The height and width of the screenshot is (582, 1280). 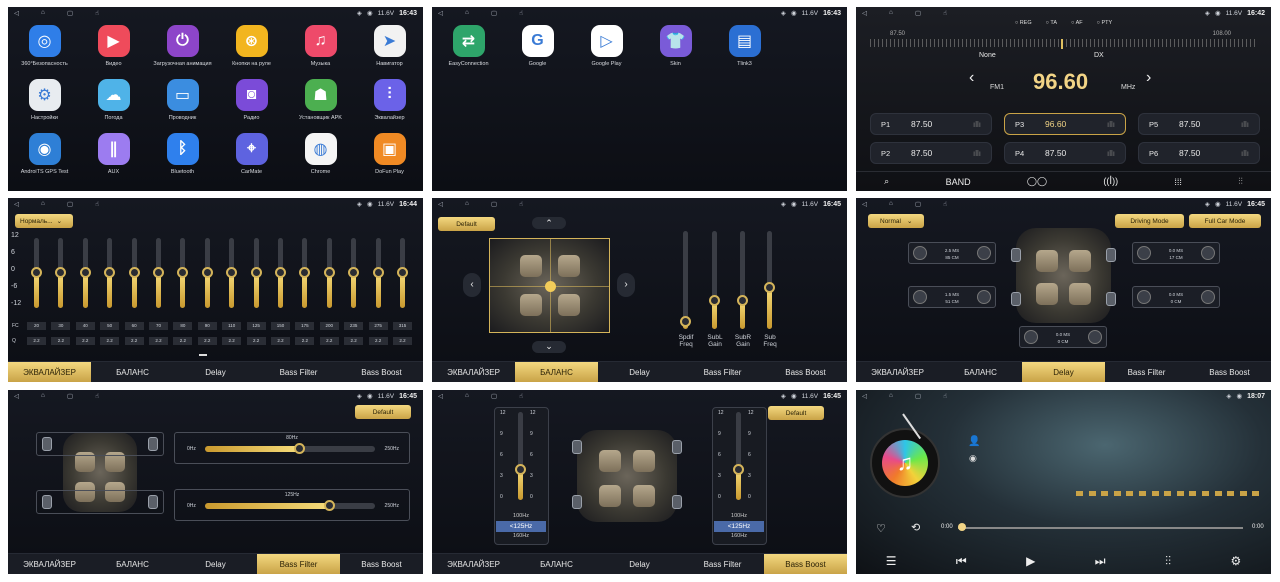 What do you see at coordinates (675, 46) in the screenshot?
I see `app-skin: 👕 Skin` at bounding box center [675, 46].